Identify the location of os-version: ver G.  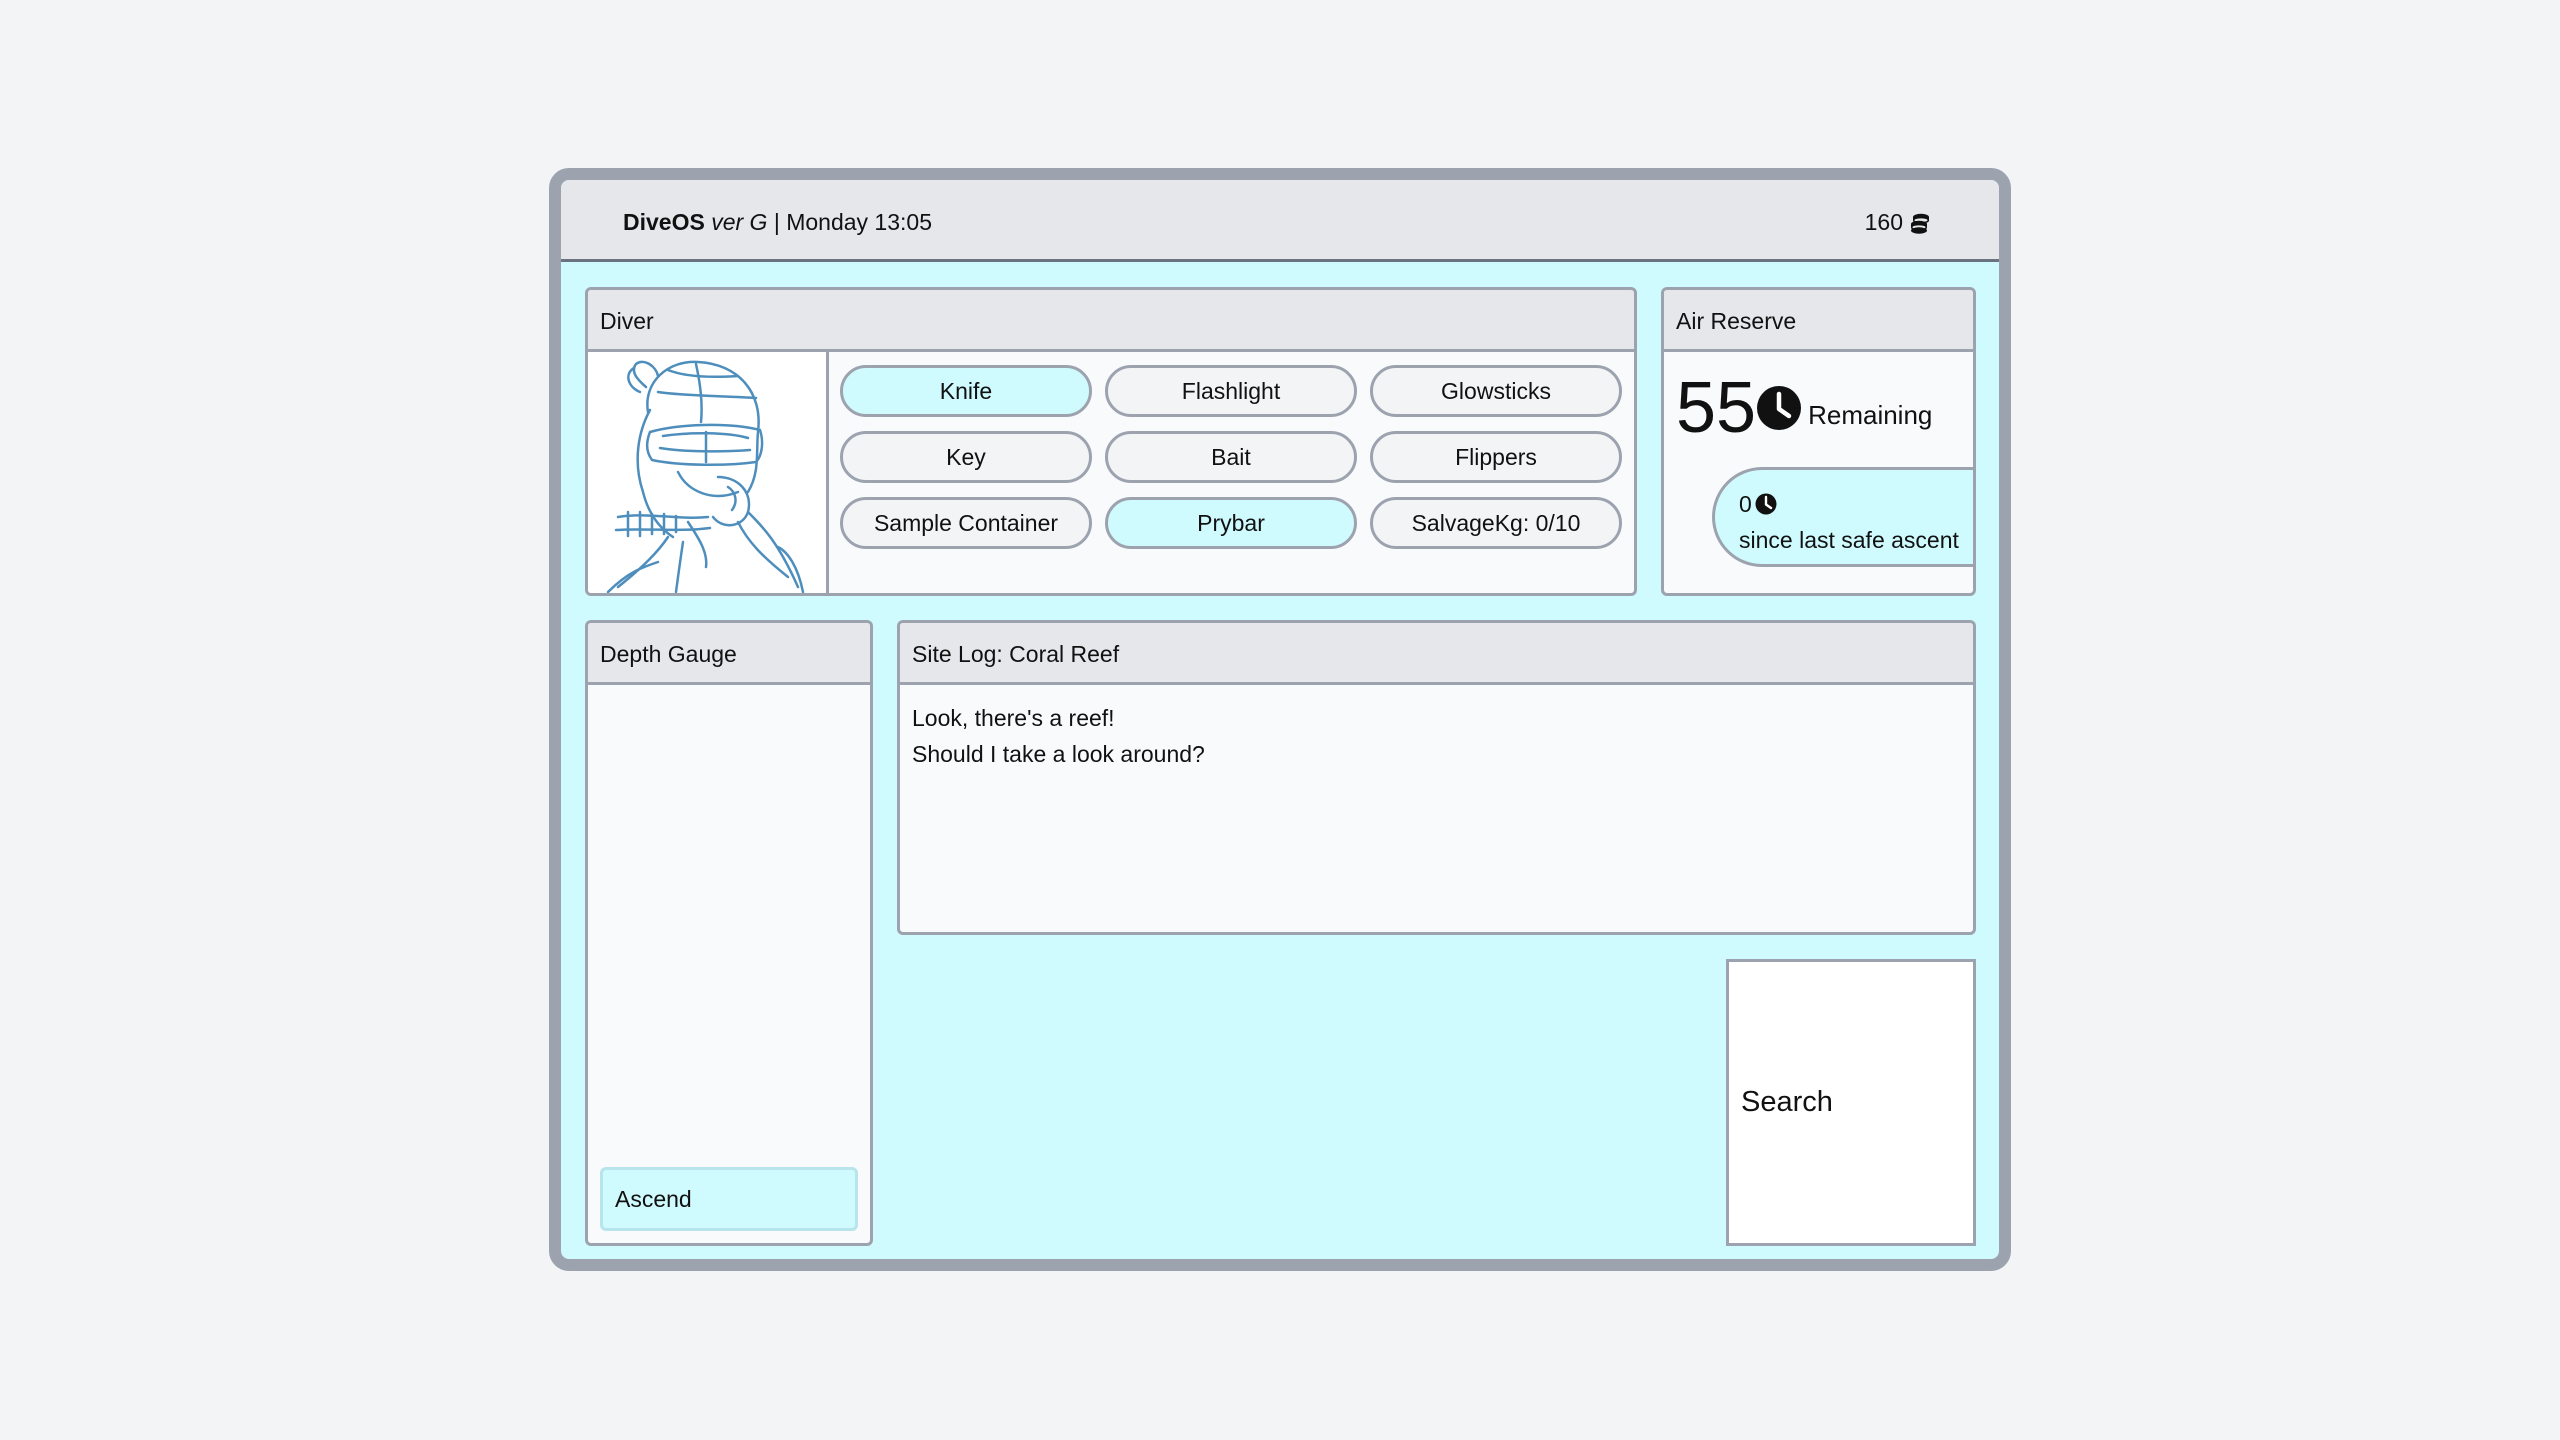
(739, 222).